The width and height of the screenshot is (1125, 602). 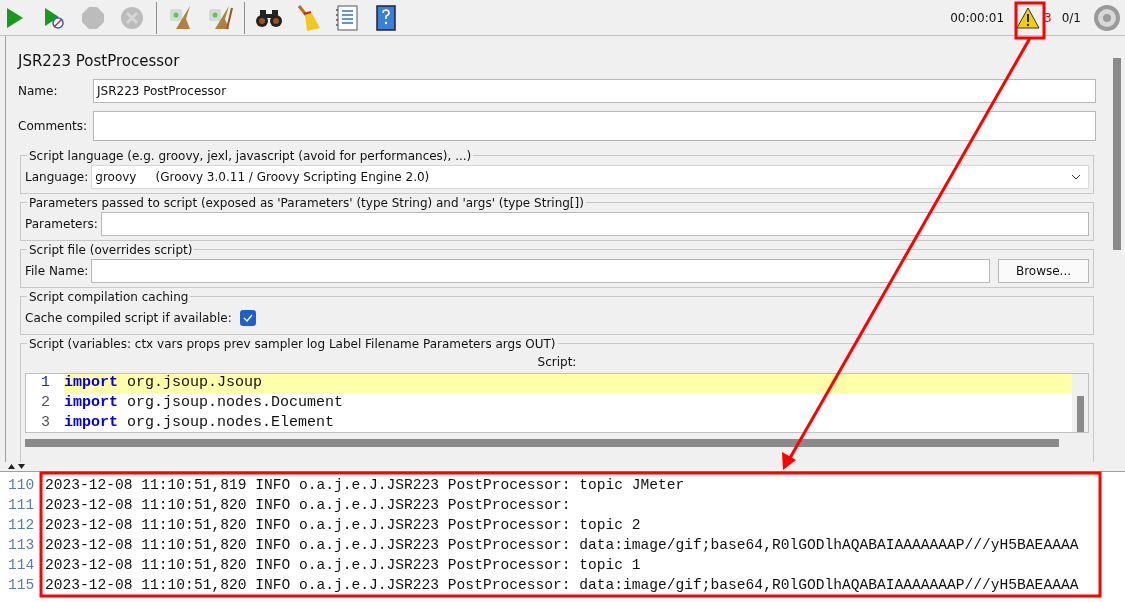 What do you see at coordinates (21, 586) in the screenshot?
I see `line-number: 115` at bounding box center [21, 586].